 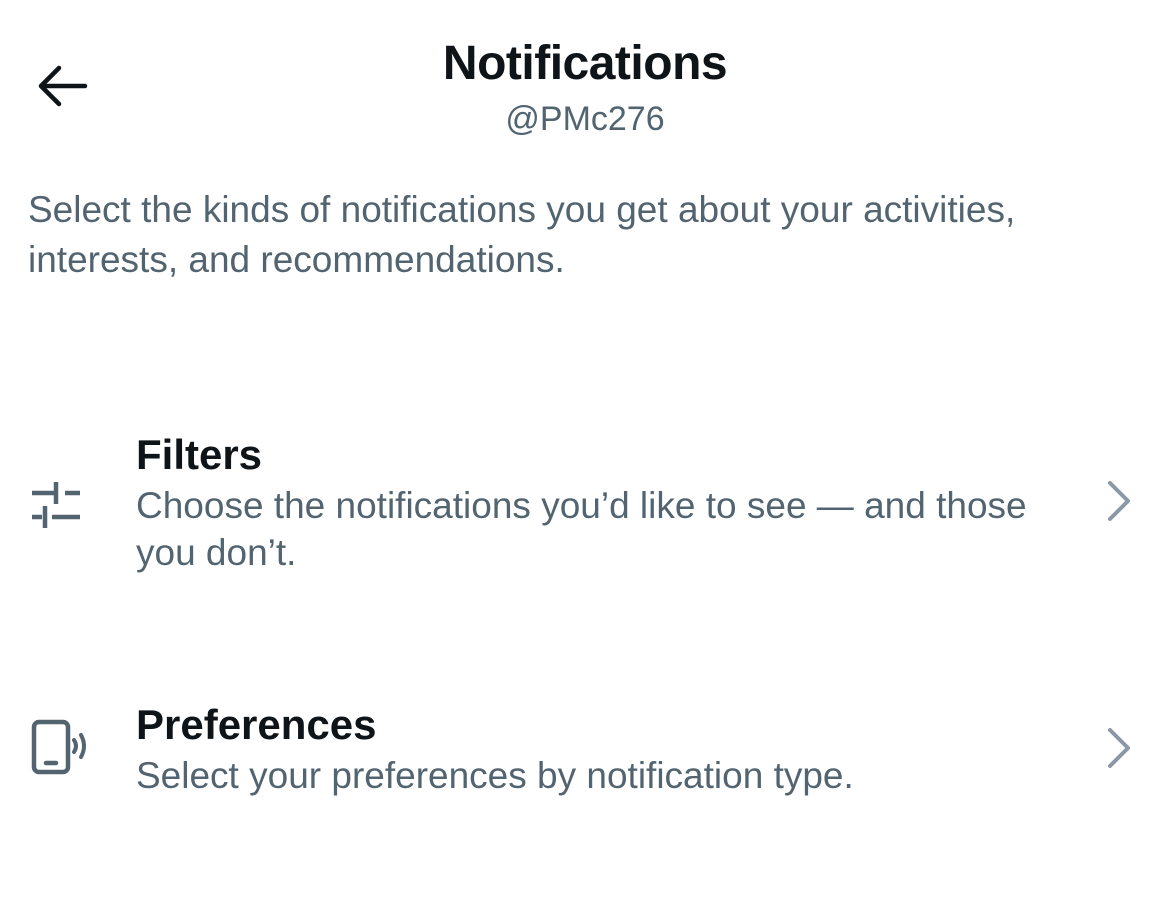 What do you see at coordinates (585, 119) in the screenshot?
I see `account-handle: @PMc276` at bounding box center [585, 119].